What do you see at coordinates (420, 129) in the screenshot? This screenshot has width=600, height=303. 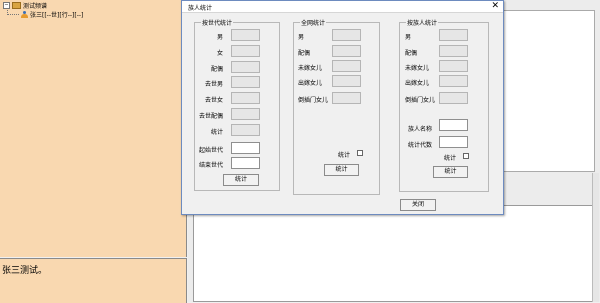 I see `person-name-label: 族人名称` at bounding box center [420, 129].